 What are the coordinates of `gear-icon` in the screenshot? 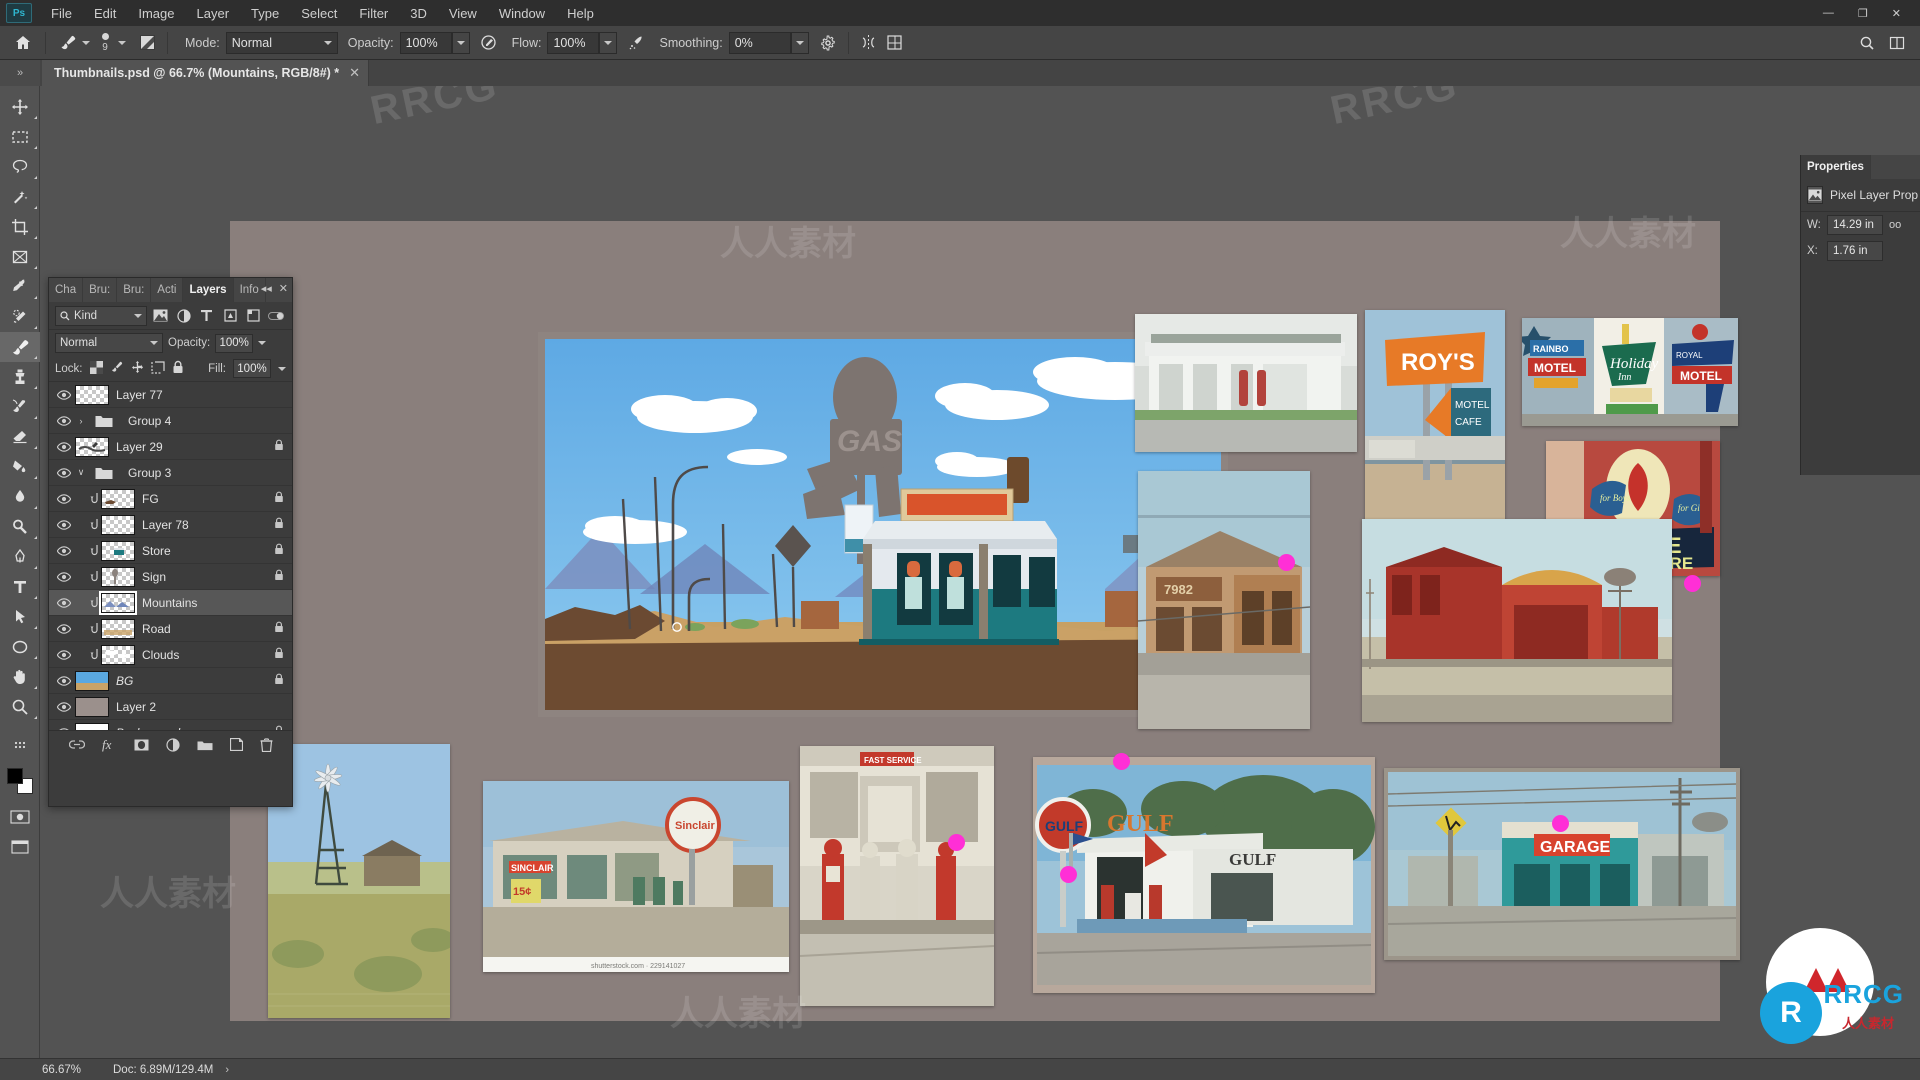 It's located at (828, 43).